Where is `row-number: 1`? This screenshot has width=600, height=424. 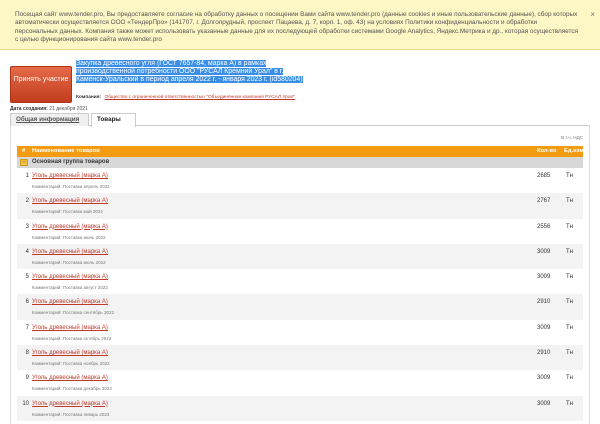
row-number: 1 is located at coordinates (27, 176).